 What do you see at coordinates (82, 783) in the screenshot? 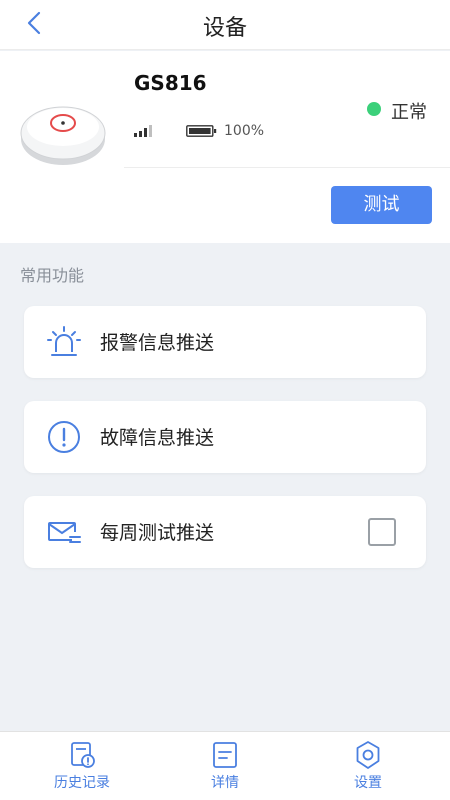
I see `tab-history-label: 历史记录` at bounding box center [82, 783].